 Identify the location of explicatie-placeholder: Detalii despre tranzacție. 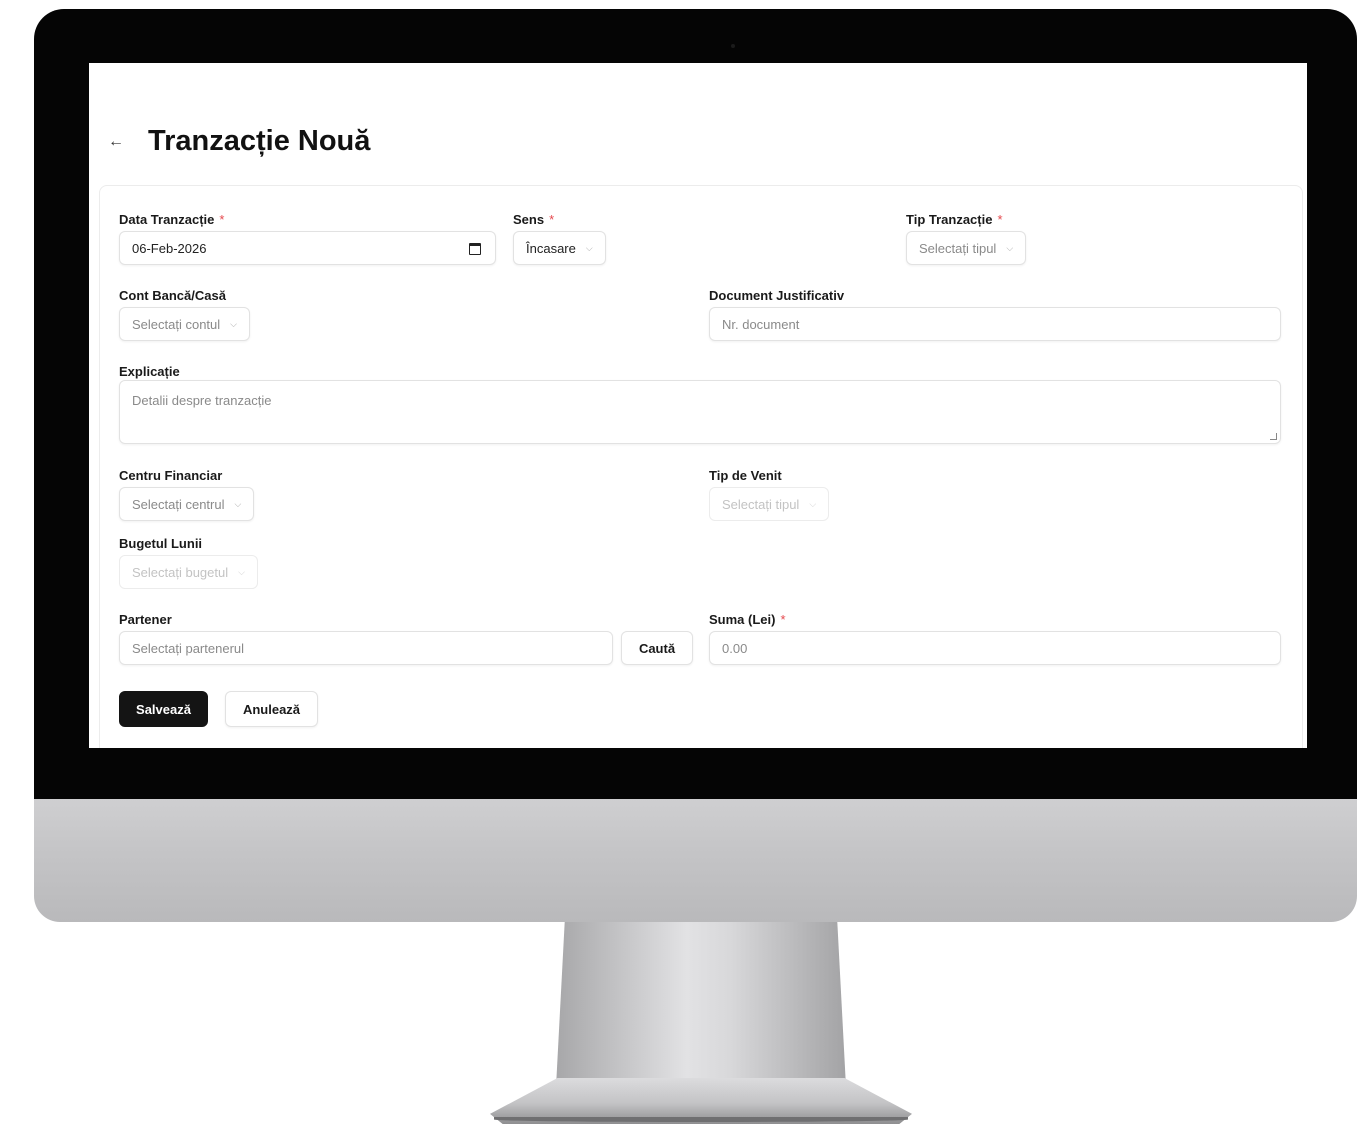
(202, 400).